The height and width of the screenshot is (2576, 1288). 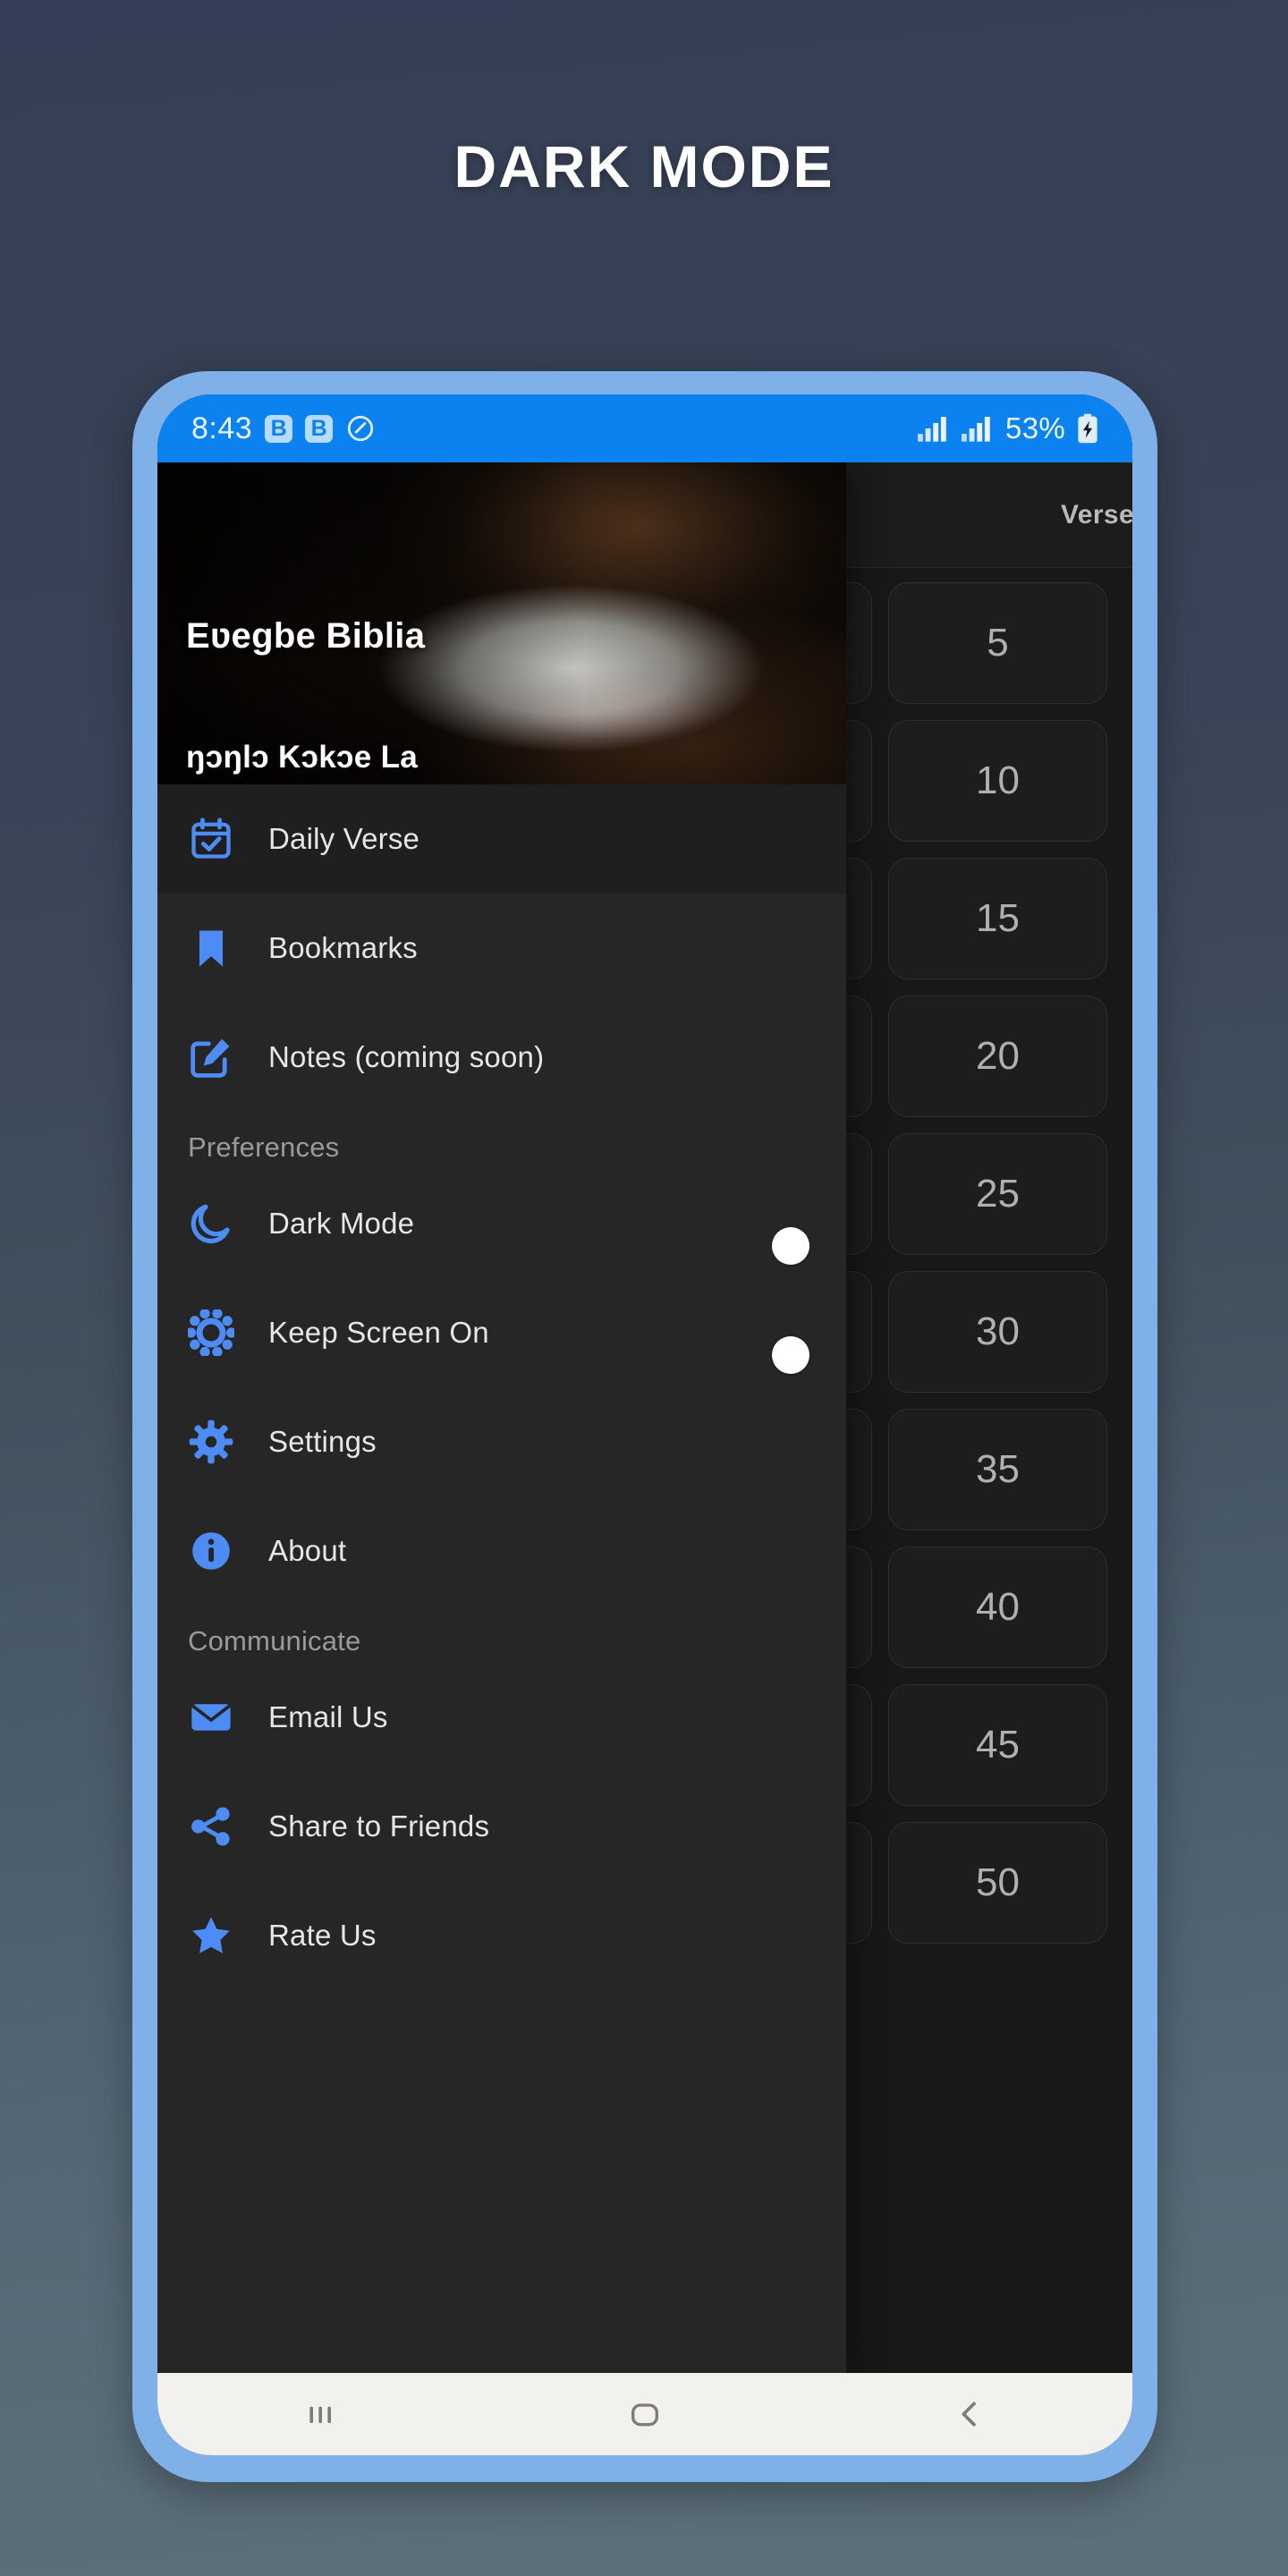 I want to click on drawer-item-notes-coming-soon: Notes (coming soon), so click(x=501, y=1057).